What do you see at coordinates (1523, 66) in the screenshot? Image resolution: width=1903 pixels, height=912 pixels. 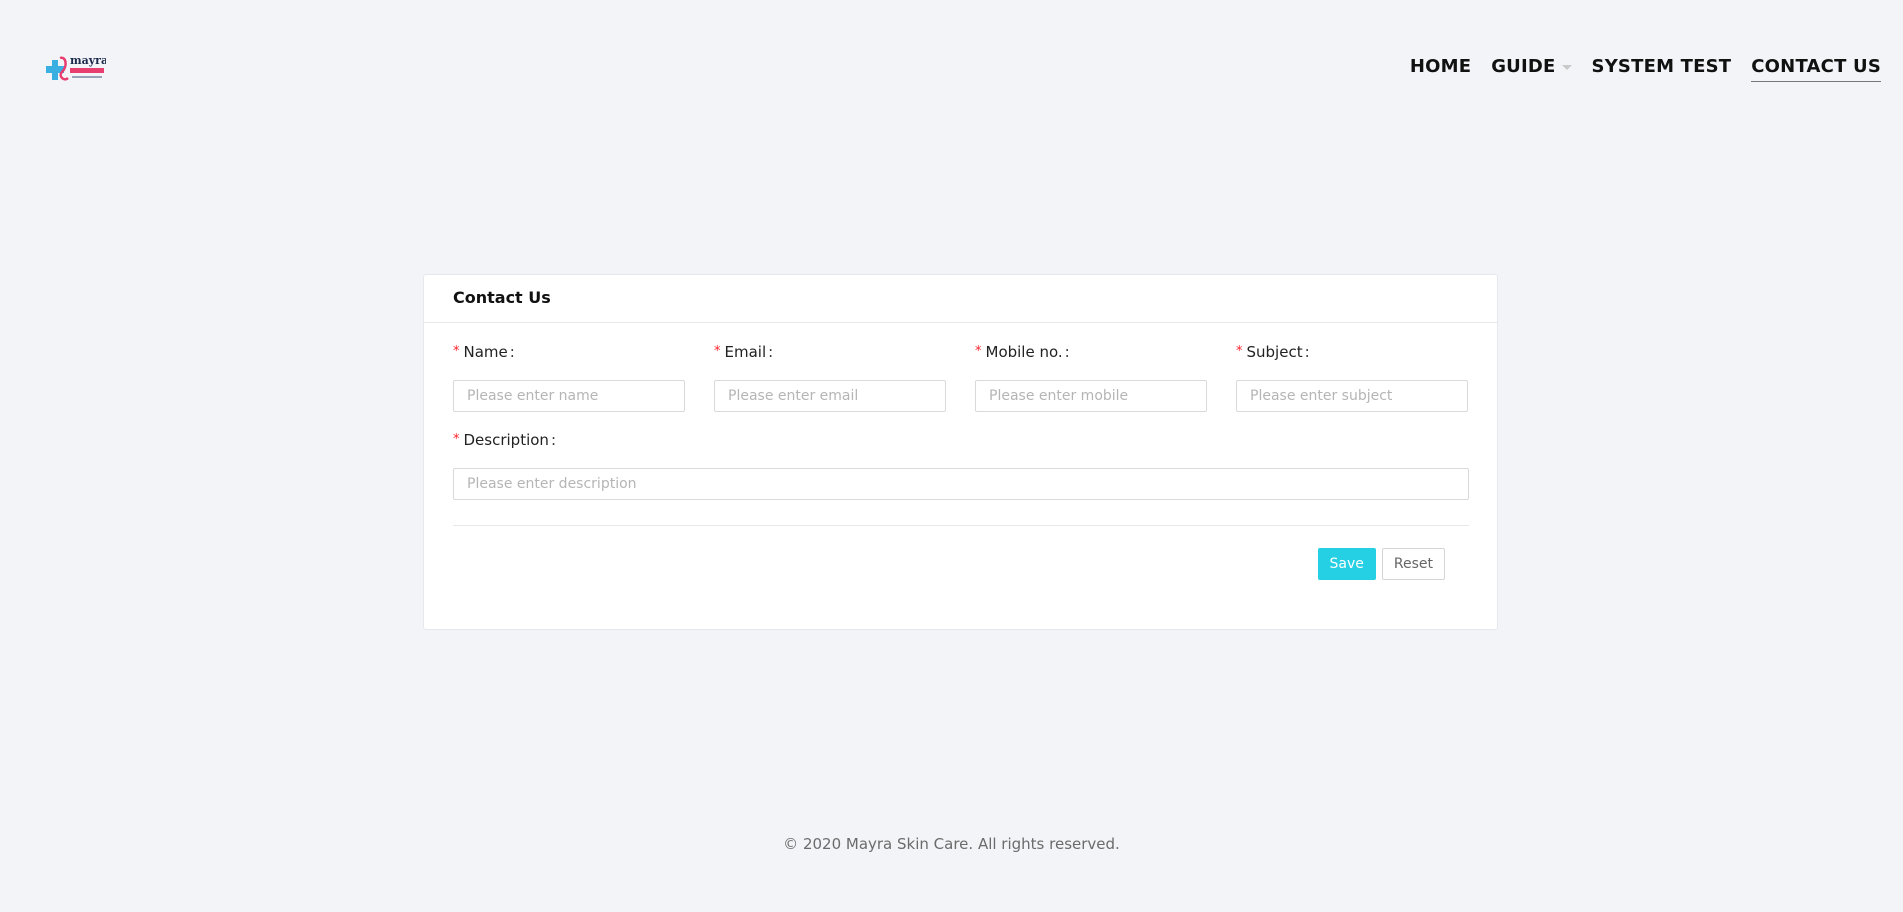 I see `nav-guide-label: GUIDE` at bounding box center [1523, 66].